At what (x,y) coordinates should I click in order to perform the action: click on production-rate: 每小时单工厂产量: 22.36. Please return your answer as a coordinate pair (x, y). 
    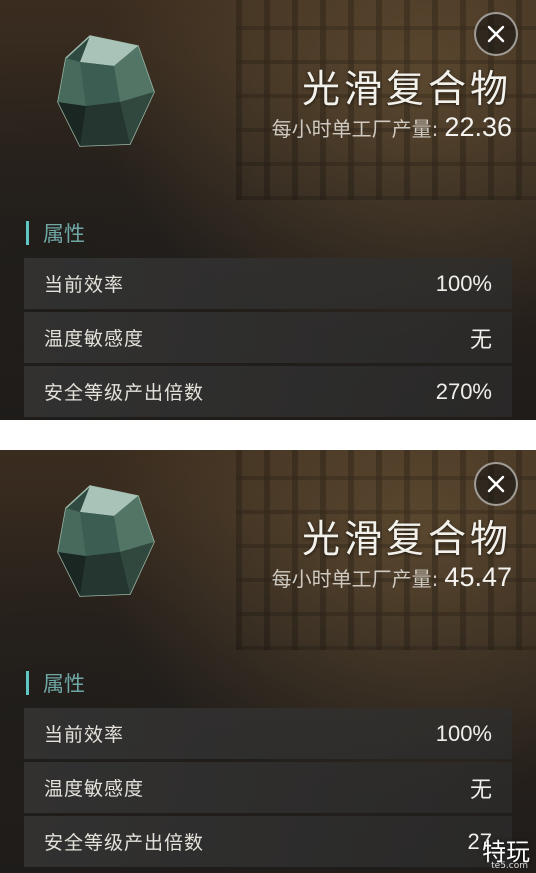
    Looking at the image, I should click on (392, 127).